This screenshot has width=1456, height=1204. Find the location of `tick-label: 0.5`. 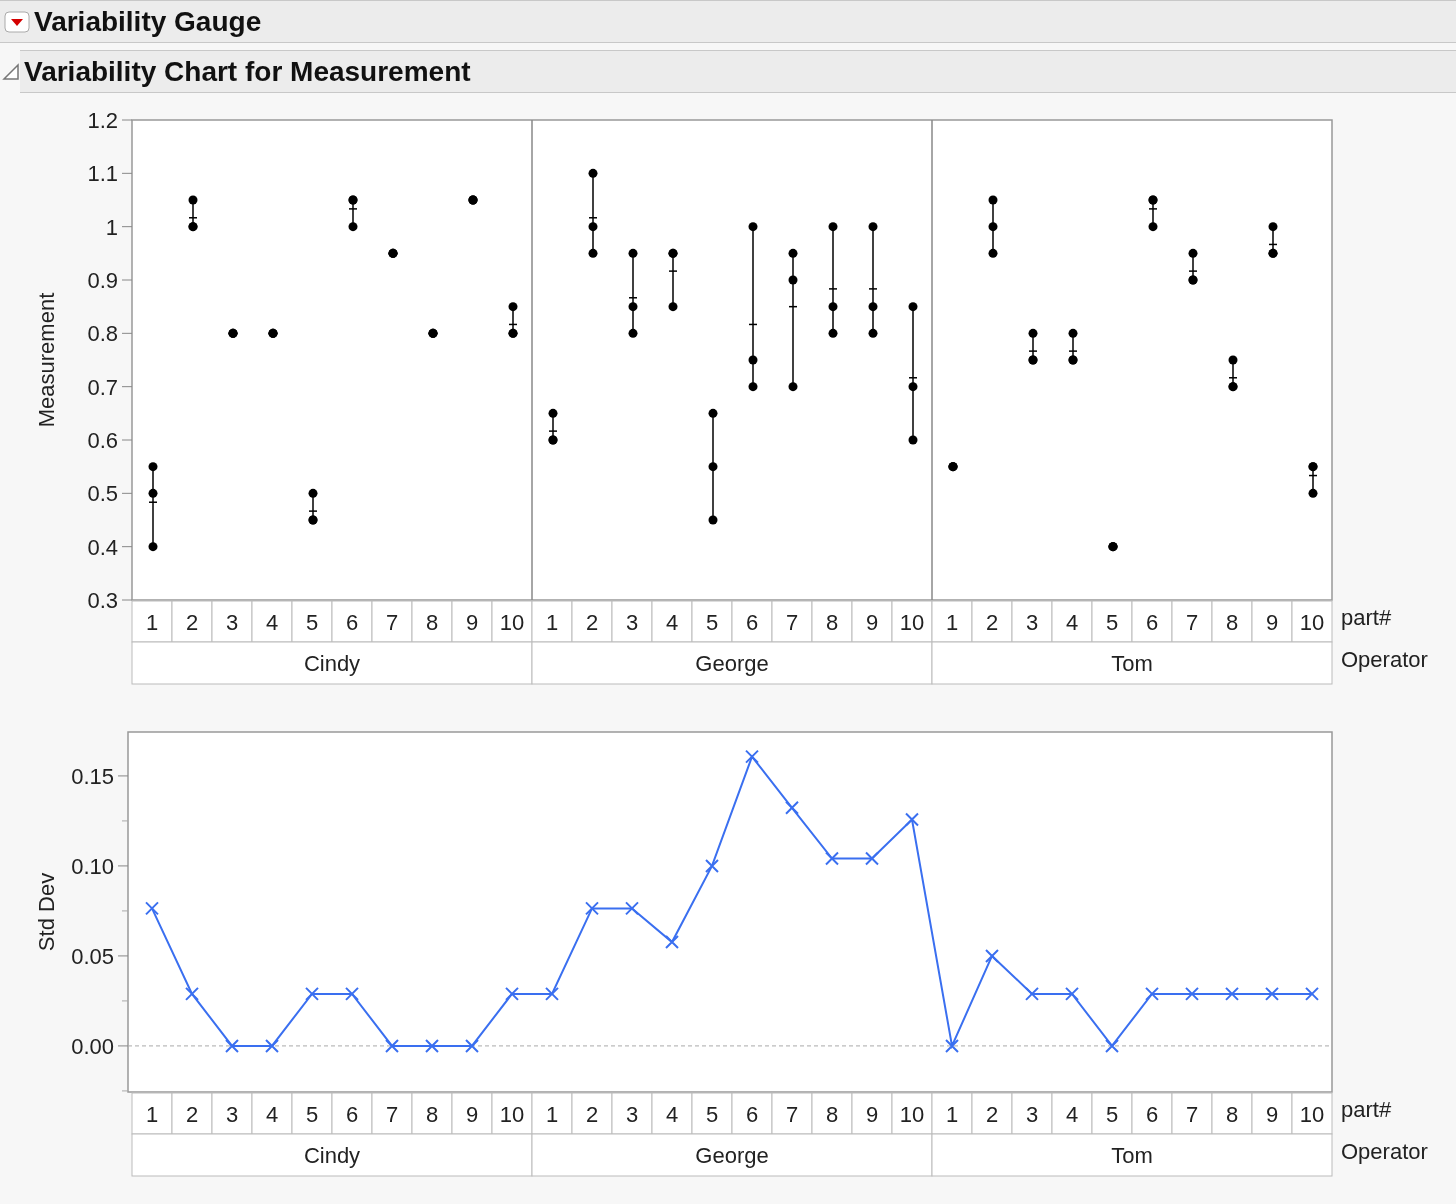

tick-label: 0.5 is located at coordinates (102, 494).